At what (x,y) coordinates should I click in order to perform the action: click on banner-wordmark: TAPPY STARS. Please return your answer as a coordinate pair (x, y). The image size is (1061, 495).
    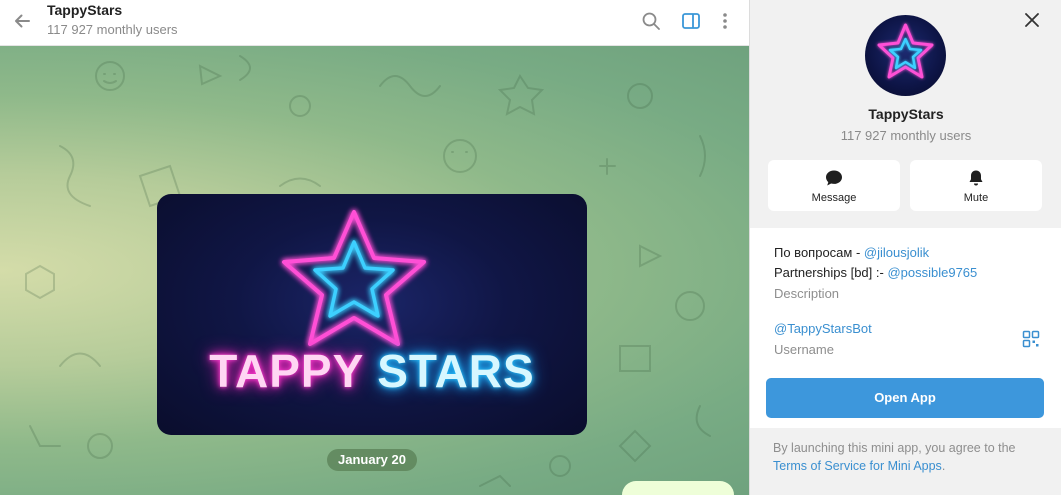
    Looking at the image, I should click on (372, 371).